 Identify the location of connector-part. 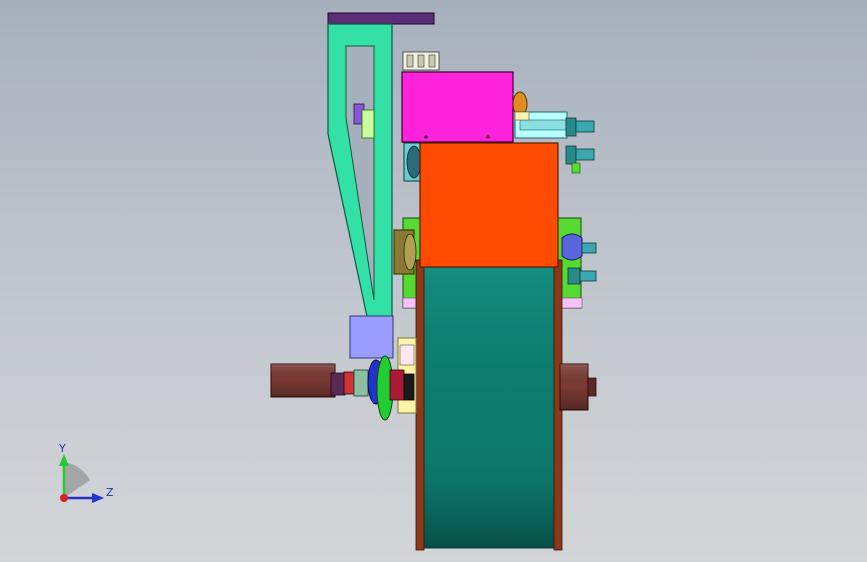
(421, 61).